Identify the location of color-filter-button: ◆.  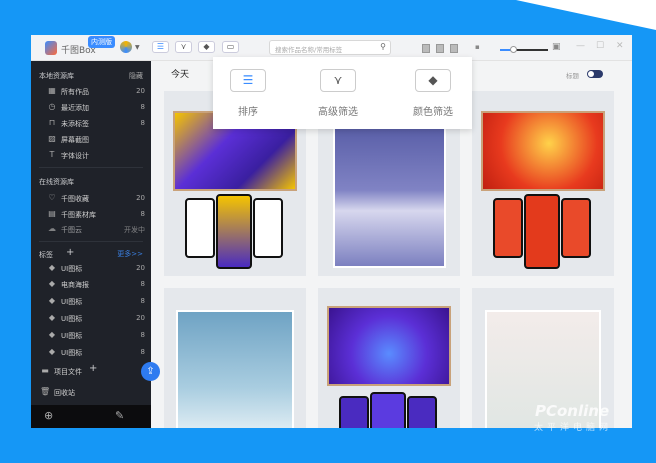
(206, 47).